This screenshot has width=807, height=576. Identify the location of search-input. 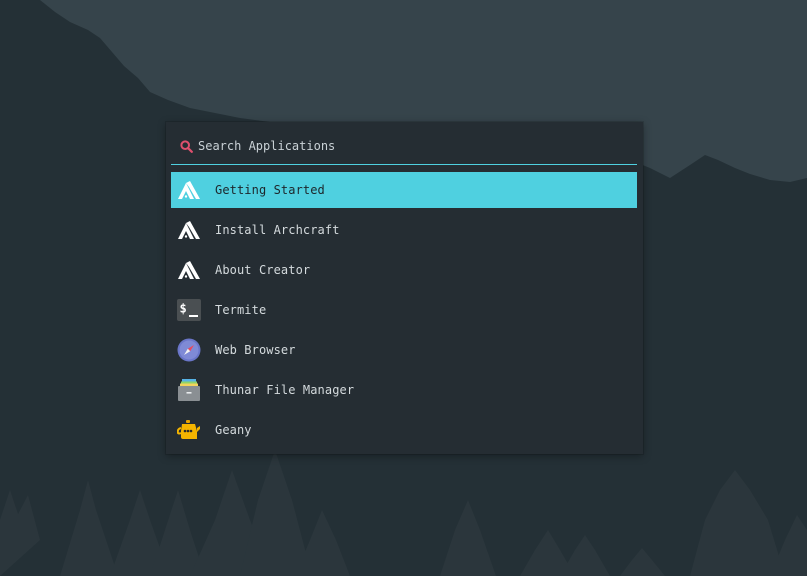
(417, 146).